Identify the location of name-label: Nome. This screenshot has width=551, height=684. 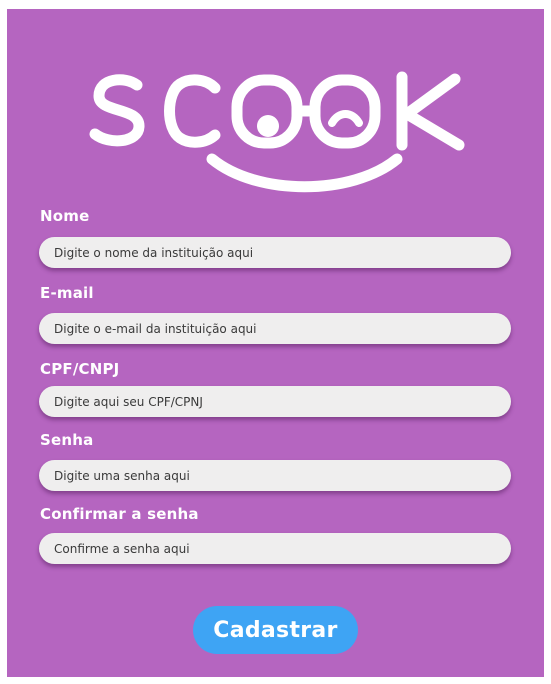
(65, 216).